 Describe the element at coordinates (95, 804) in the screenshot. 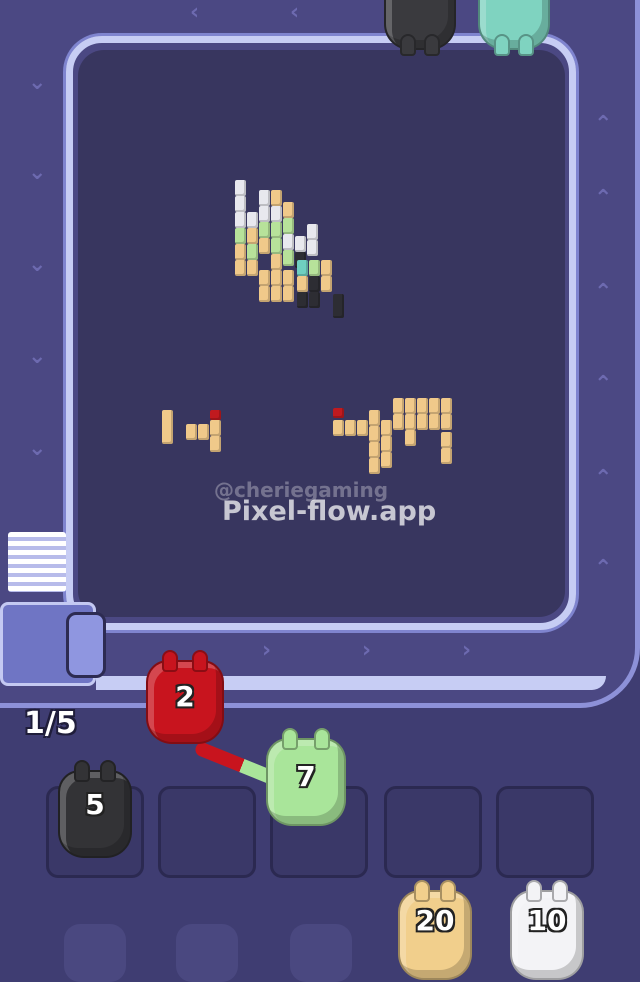

I see `pig-count: 5` at that location.